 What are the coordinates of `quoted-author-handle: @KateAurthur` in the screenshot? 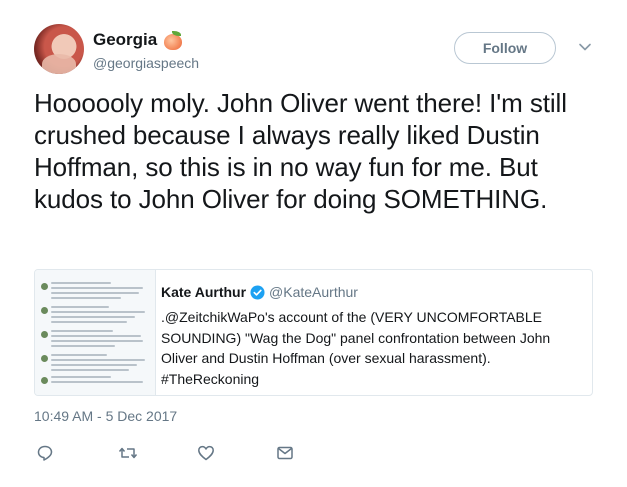 It's located at (313, 292).